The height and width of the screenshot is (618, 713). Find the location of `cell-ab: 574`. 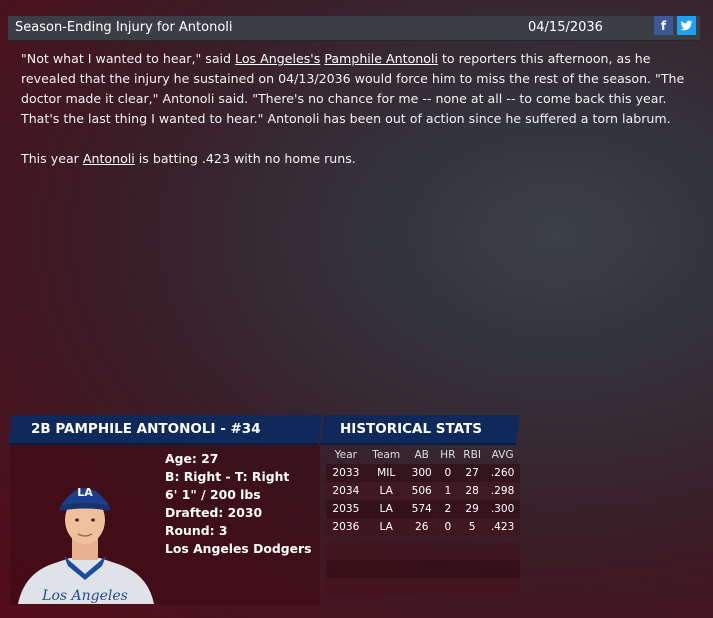

cell-ab: 574 is located at coordinates (421, 509).